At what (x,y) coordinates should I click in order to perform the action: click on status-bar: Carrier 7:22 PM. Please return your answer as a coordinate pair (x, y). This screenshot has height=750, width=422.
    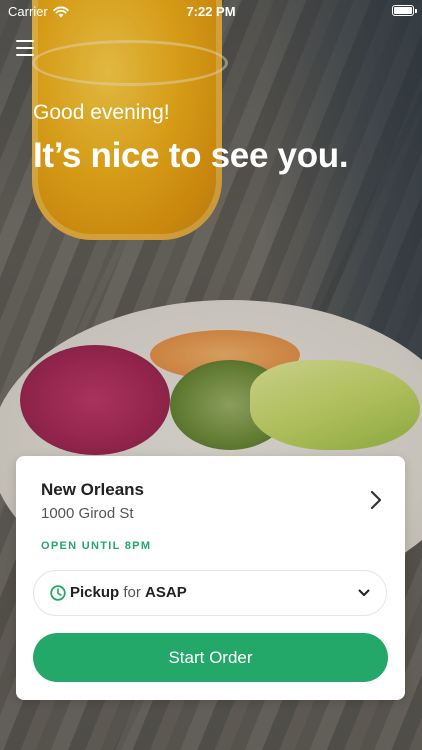
    Looking at the image, I should click on (211, 11).